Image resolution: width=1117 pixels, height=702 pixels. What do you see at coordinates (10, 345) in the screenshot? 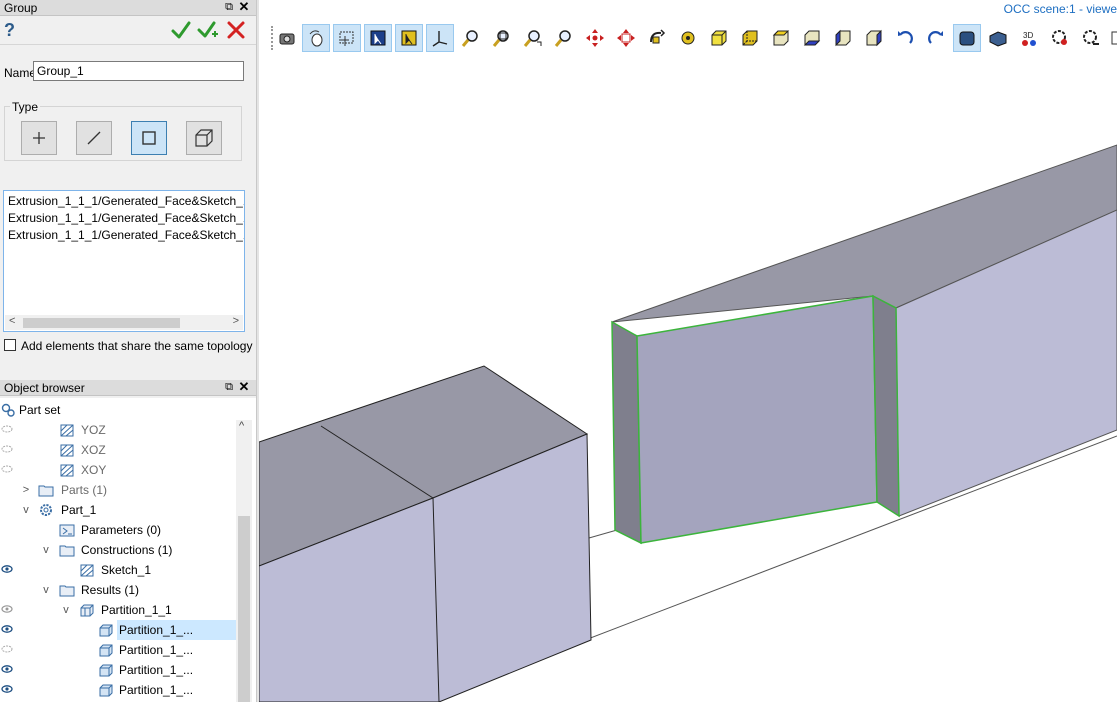
I see `share-topology-checkbox` at bounding box center [10, 345].